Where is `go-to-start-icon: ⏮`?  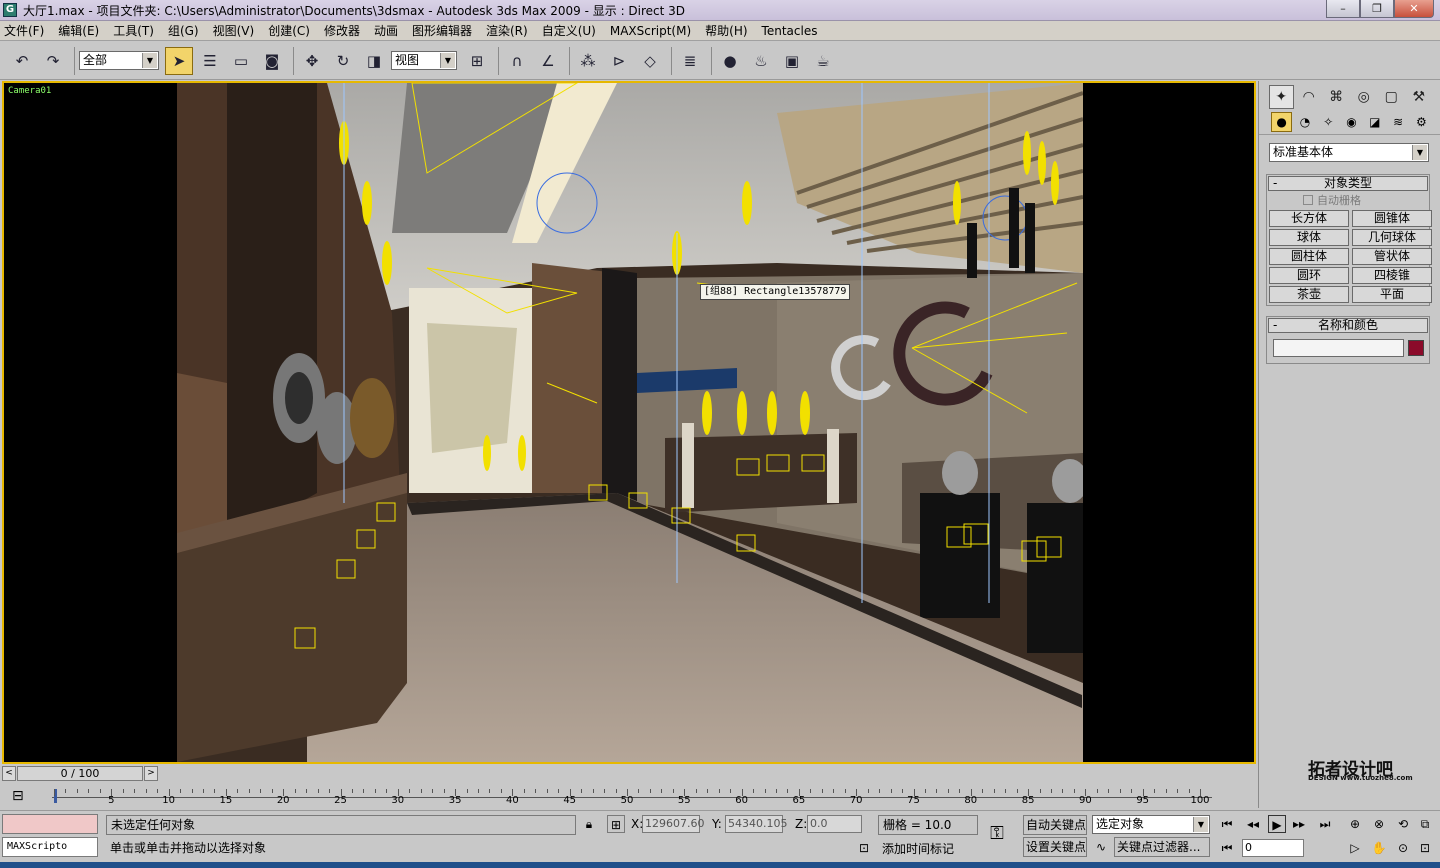 go-to-start-icon: ⏮ is located at coordinates (1227, 824).